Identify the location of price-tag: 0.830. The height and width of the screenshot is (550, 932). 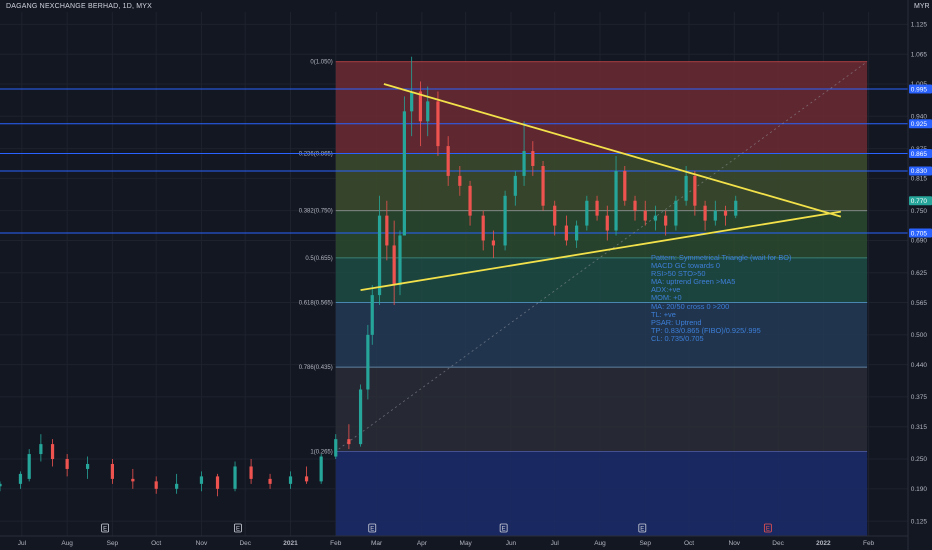
(920, 171).